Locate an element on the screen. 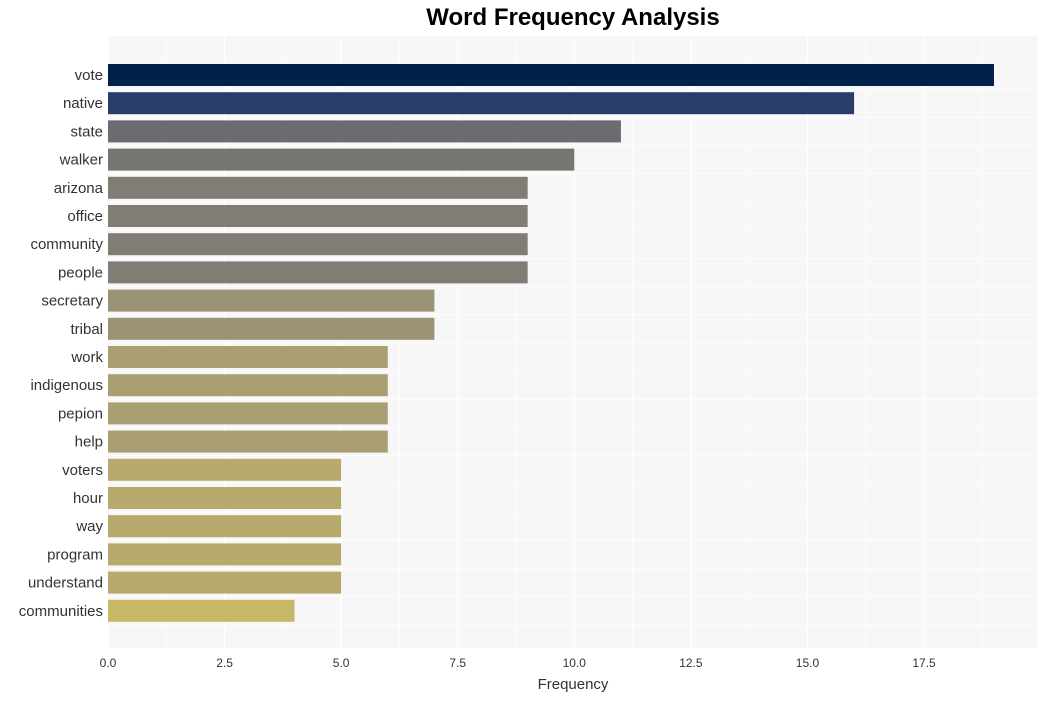 The width and height of the screenshot is (1048, 701). y-tick-label: native is located at coordinates (83, 103).